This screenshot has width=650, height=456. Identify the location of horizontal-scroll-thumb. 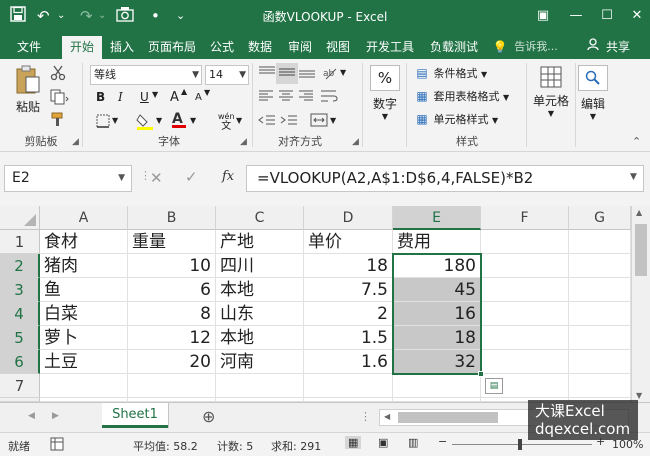
(448, 417).